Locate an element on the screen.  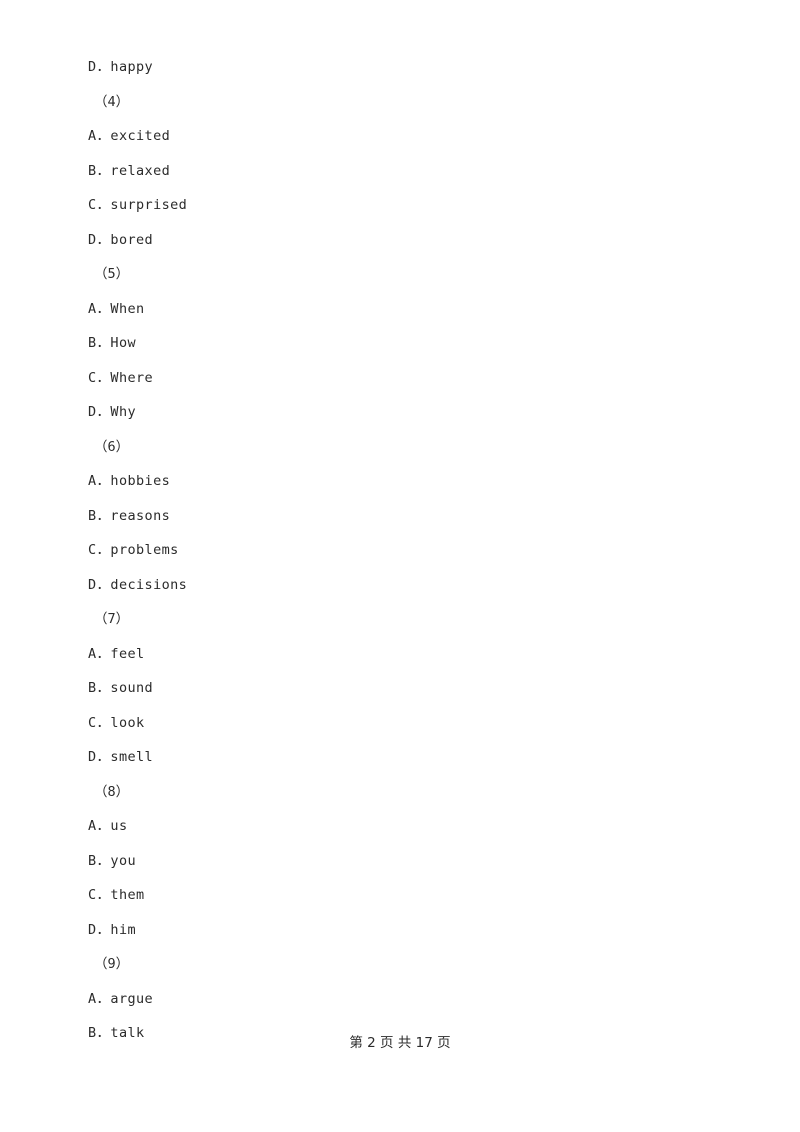
blank-number: （4） is located at coordinates (112, 101).